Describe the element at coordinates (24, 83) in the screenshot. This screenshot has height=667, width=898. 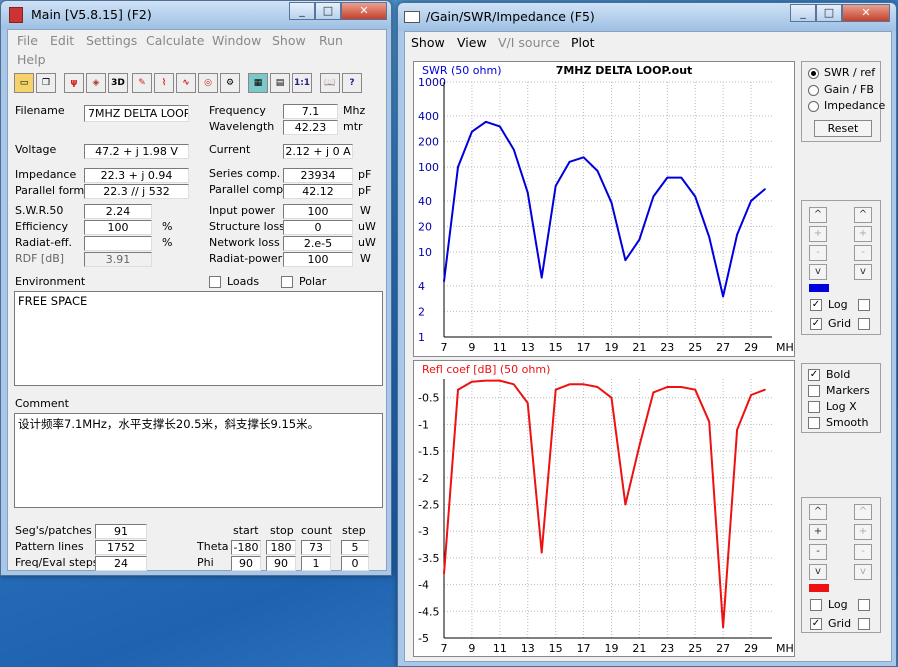
I see `open-file-icon: ▭` at that location.